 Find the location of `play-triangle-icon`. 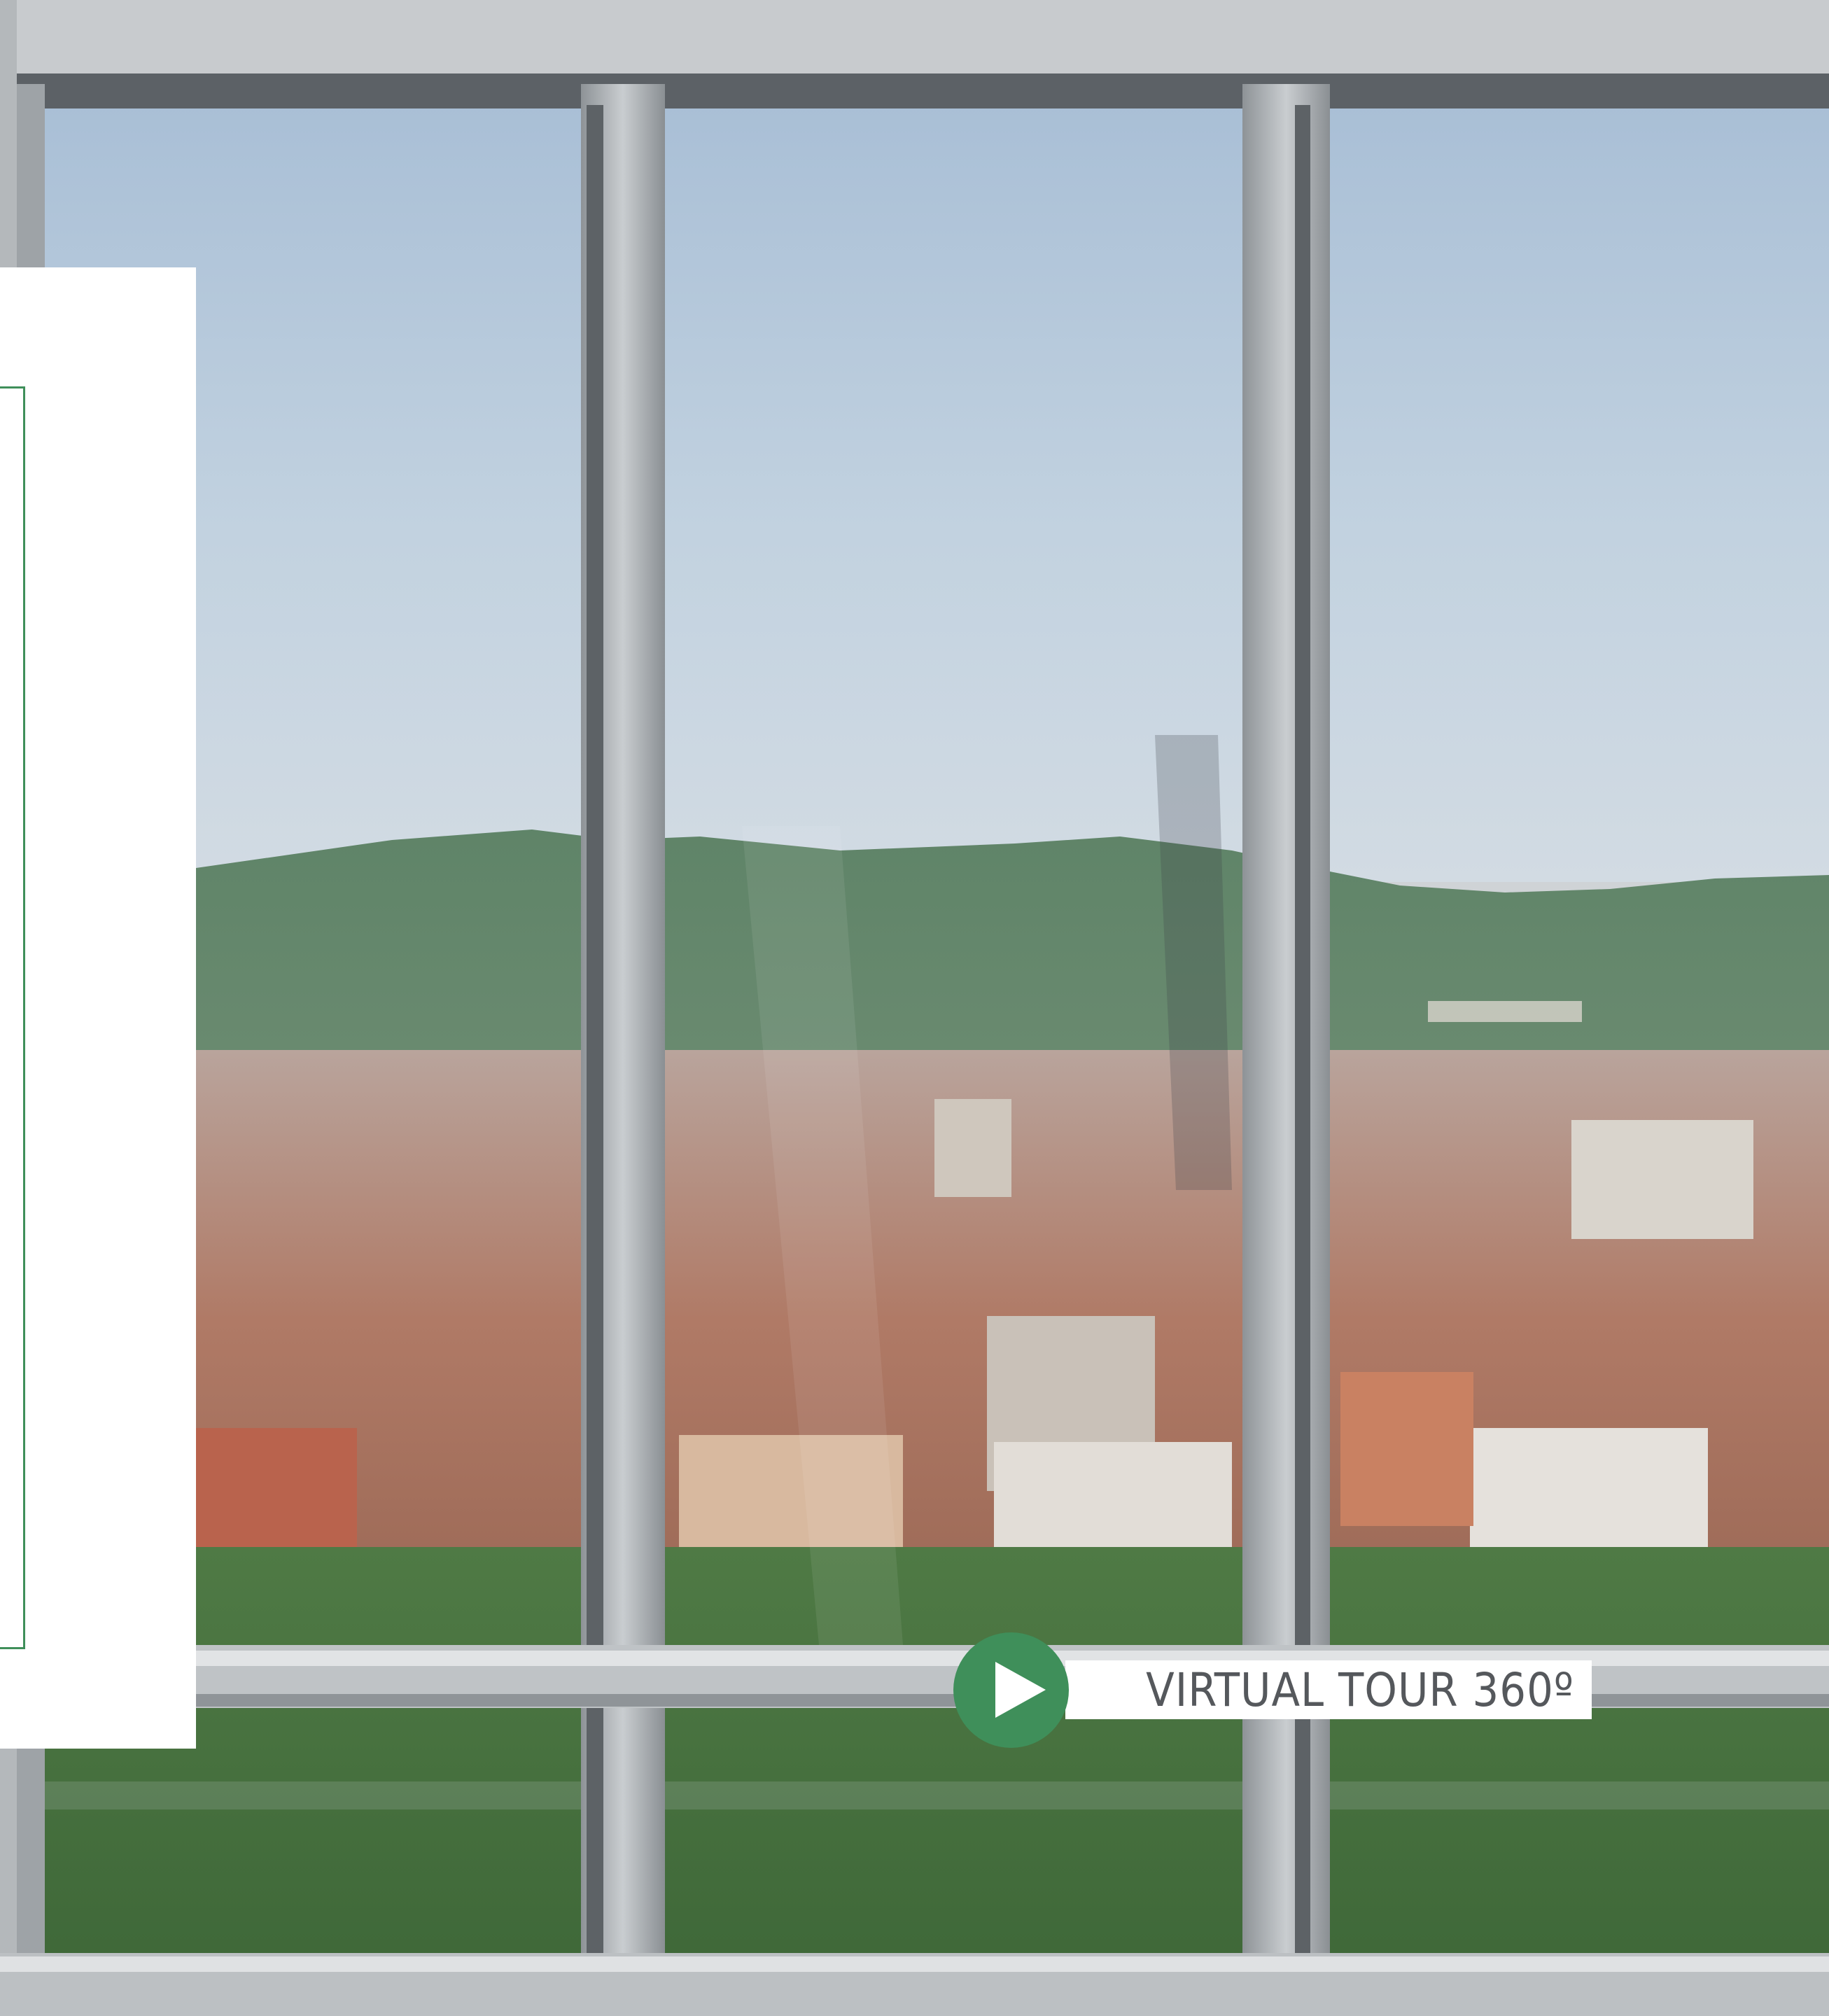

play-triangle-icon is located at coordinates (1020, 1690).